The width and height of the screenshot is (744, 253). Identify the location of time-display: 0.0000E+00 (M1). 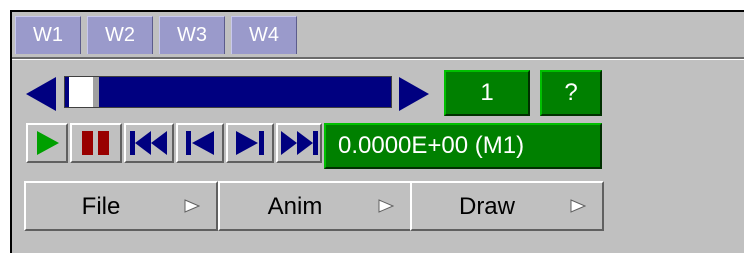
(463, 146).